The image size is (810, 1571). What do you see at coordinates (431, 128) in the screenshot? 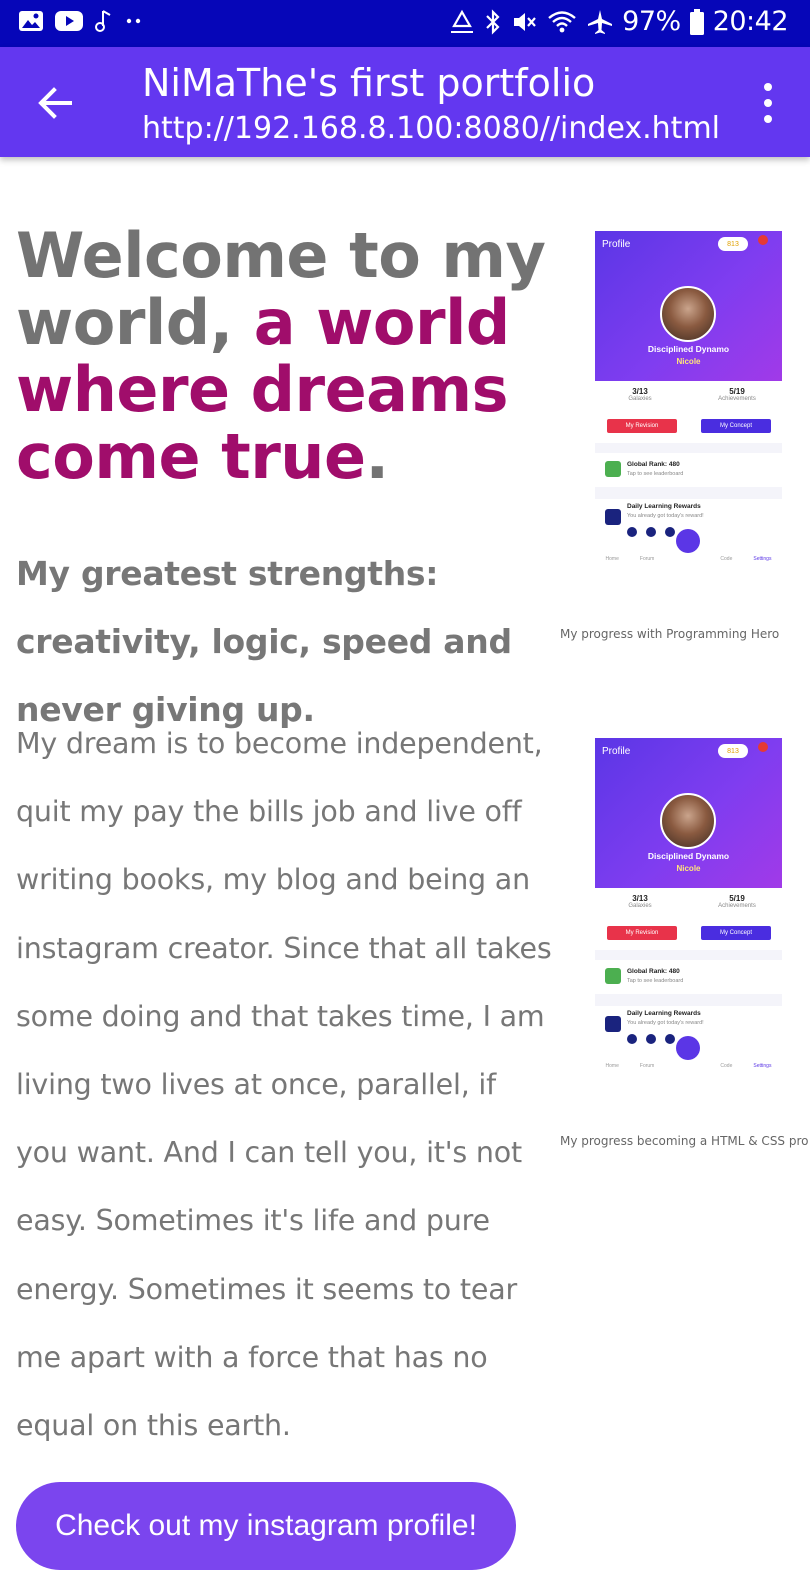
I see `page-url: http://192.168.8.100:8080//index.html` at bounding box center [431, 128].